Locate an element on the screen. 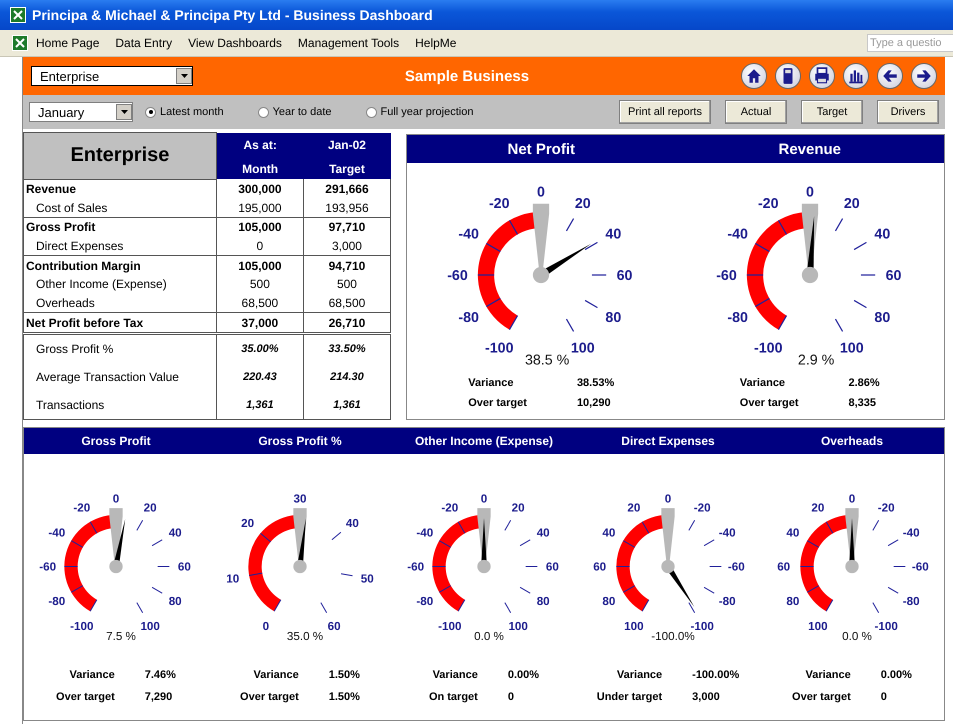 This screenshot has height=724, width=953. scale-label: 100 is located at coordinates (518, 626).